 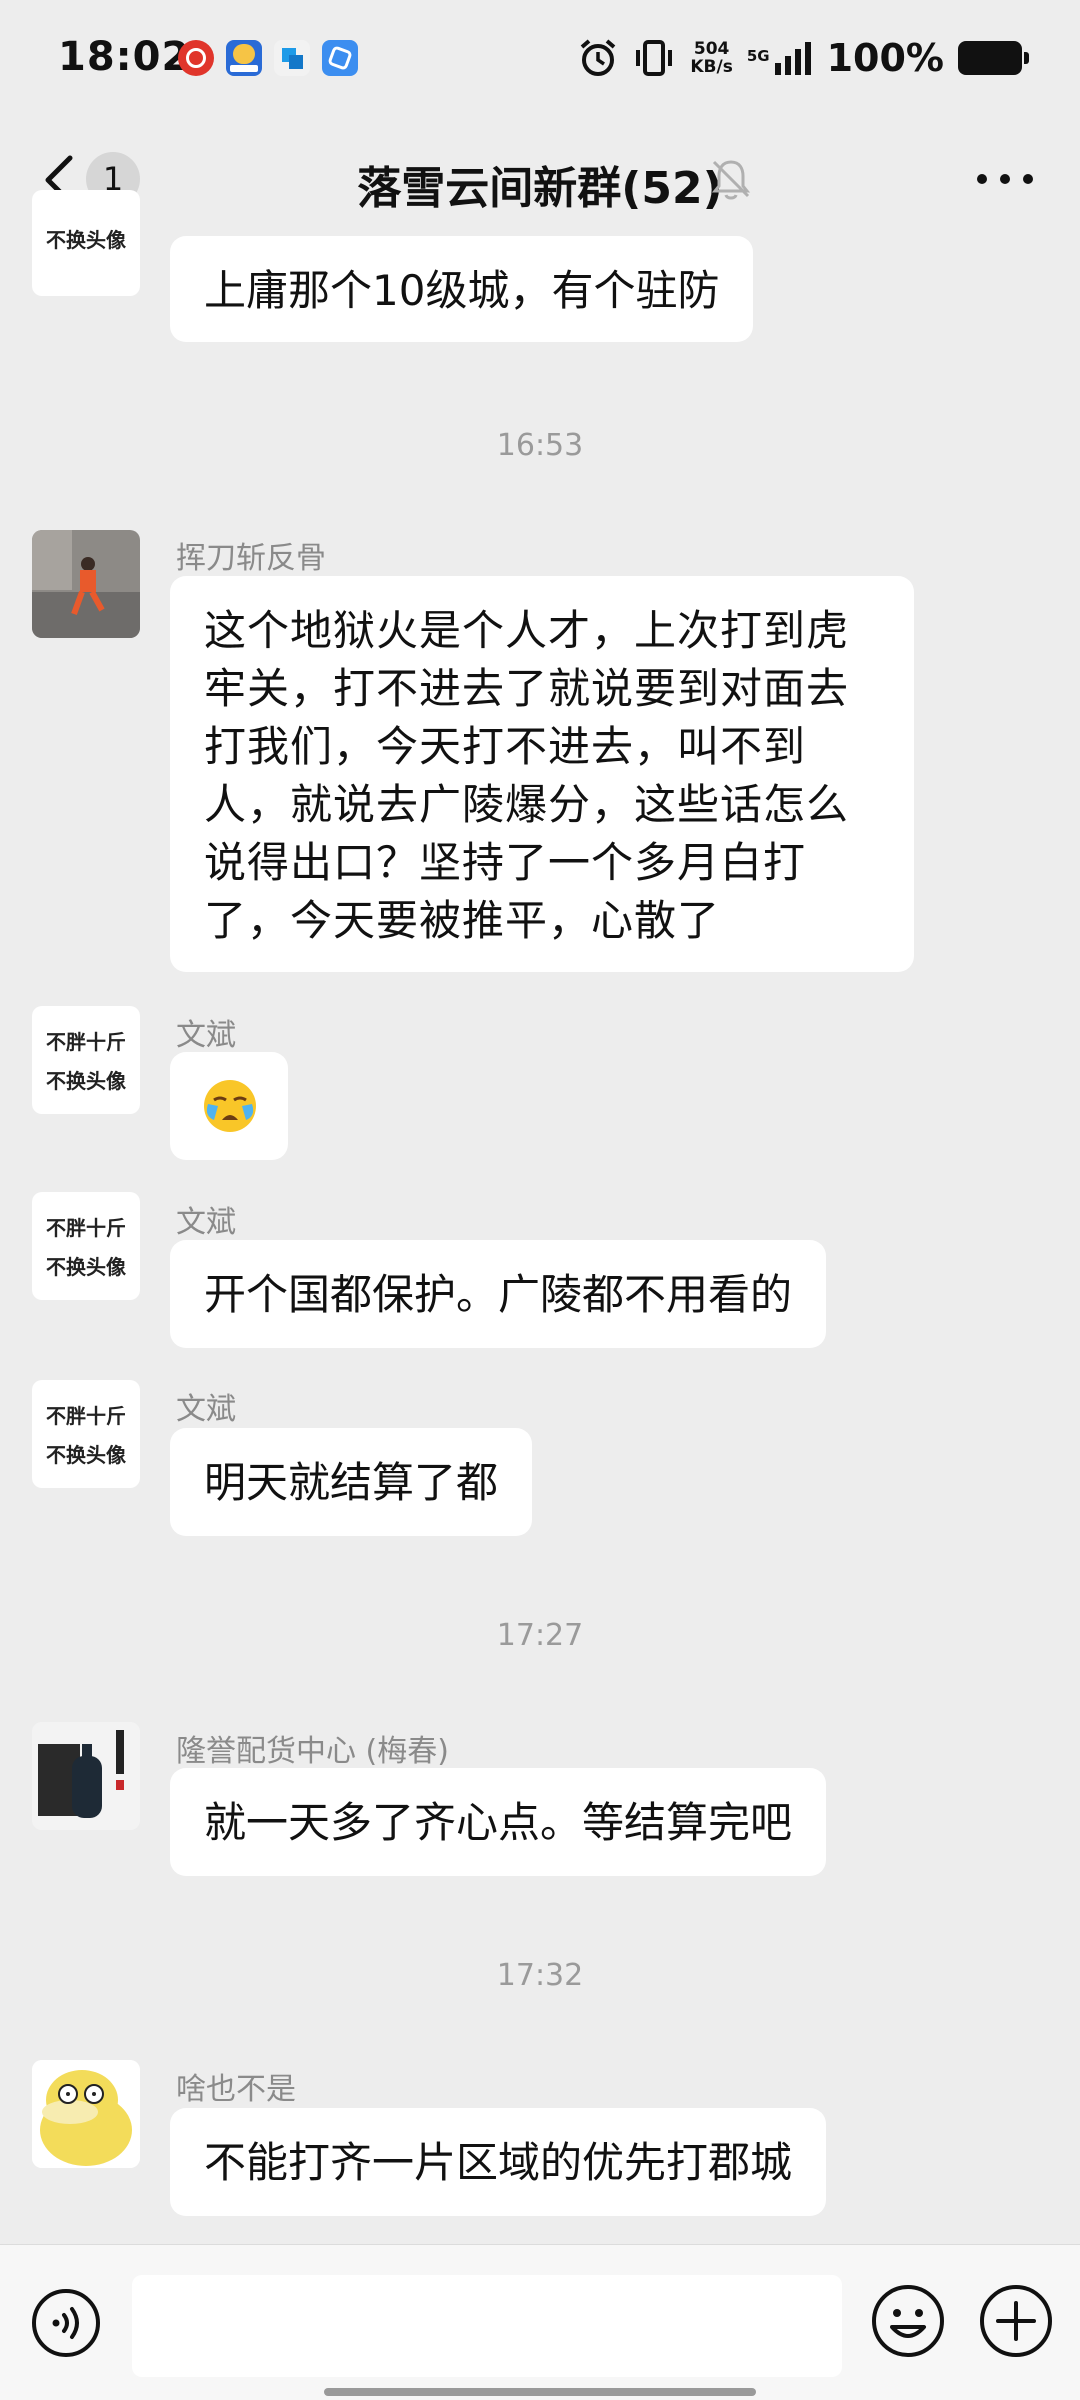 I want to click on runner-photo, so click(x=86, y=584).